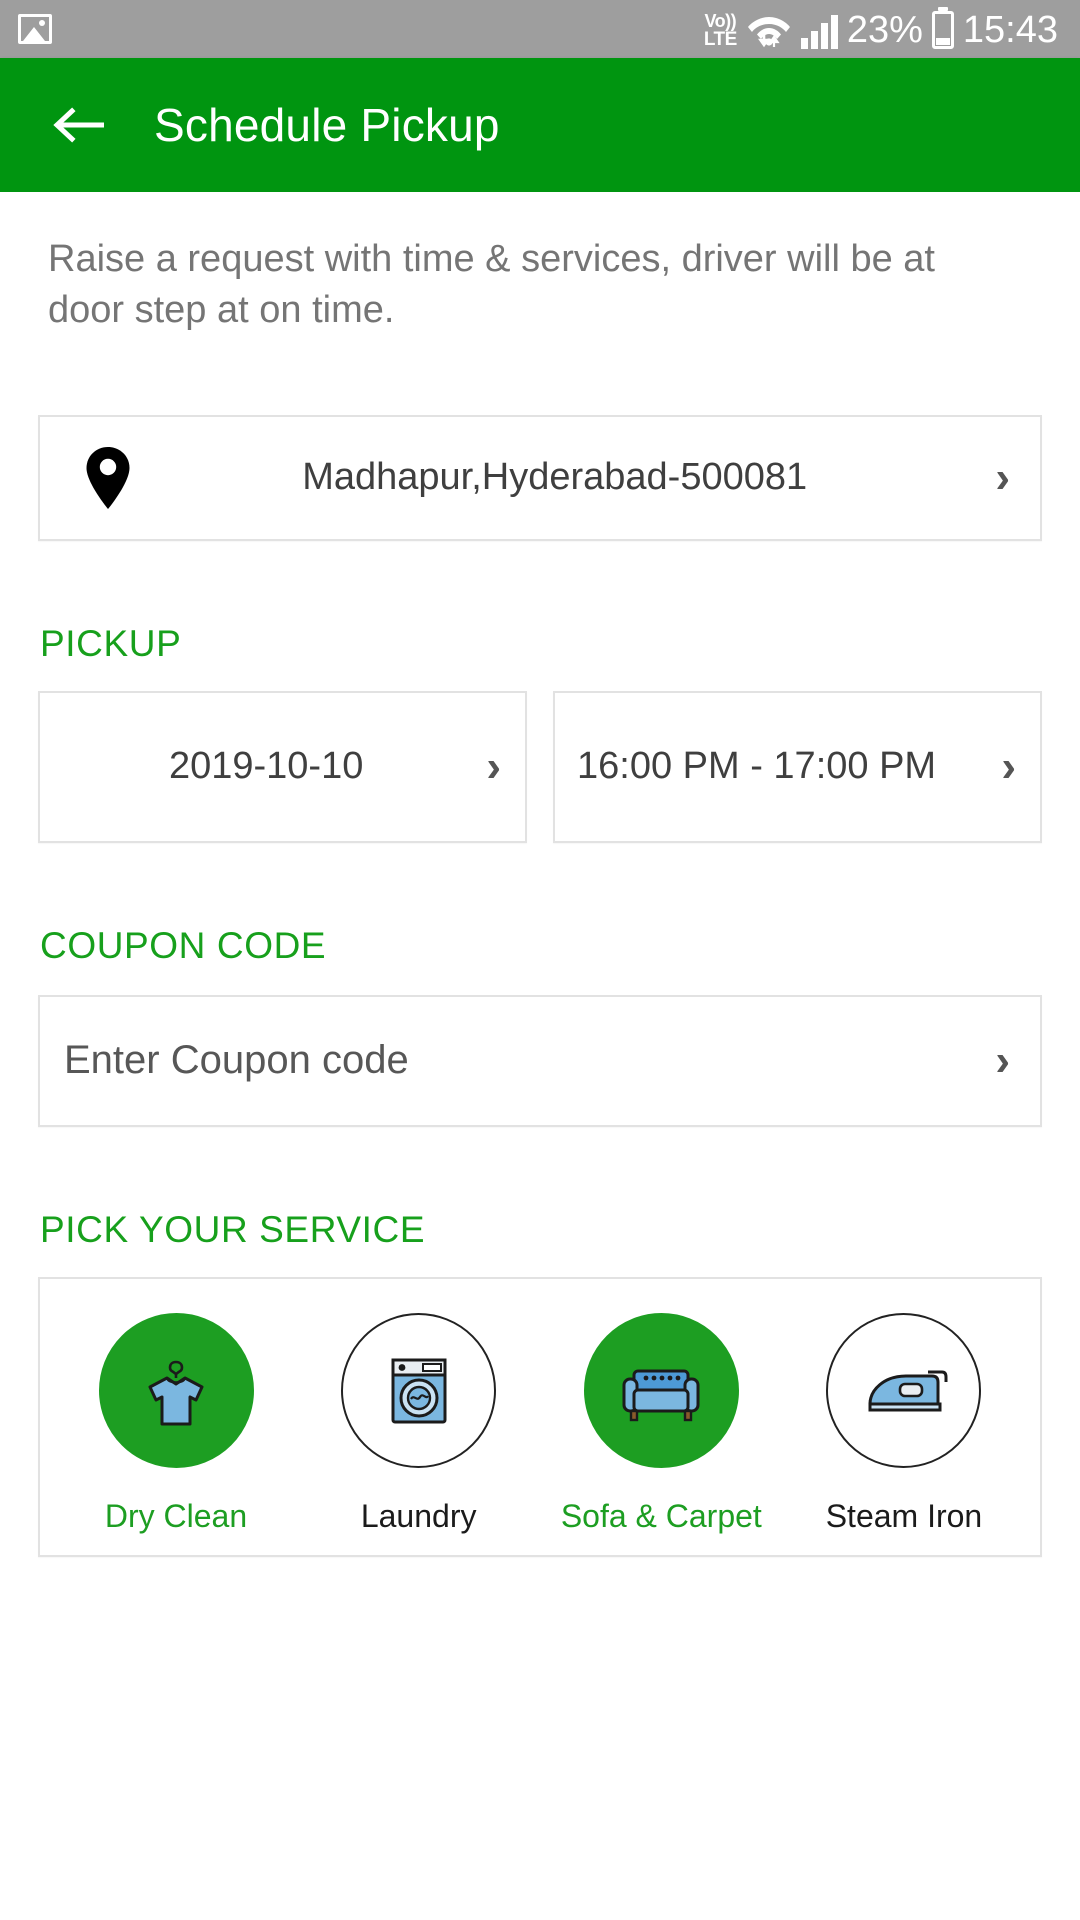 The image size is (1080, 1920). What do you see at coordinates (327, 125) in the screenshot?
I see `page-title: Schedule Pickup` at bounding box center [327, 125].